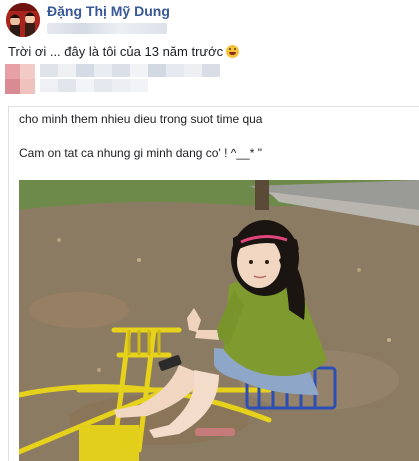 This screenshot has height=461, width=419. I want to click on shared-author-avatar-pixelated, so click(20, 79).